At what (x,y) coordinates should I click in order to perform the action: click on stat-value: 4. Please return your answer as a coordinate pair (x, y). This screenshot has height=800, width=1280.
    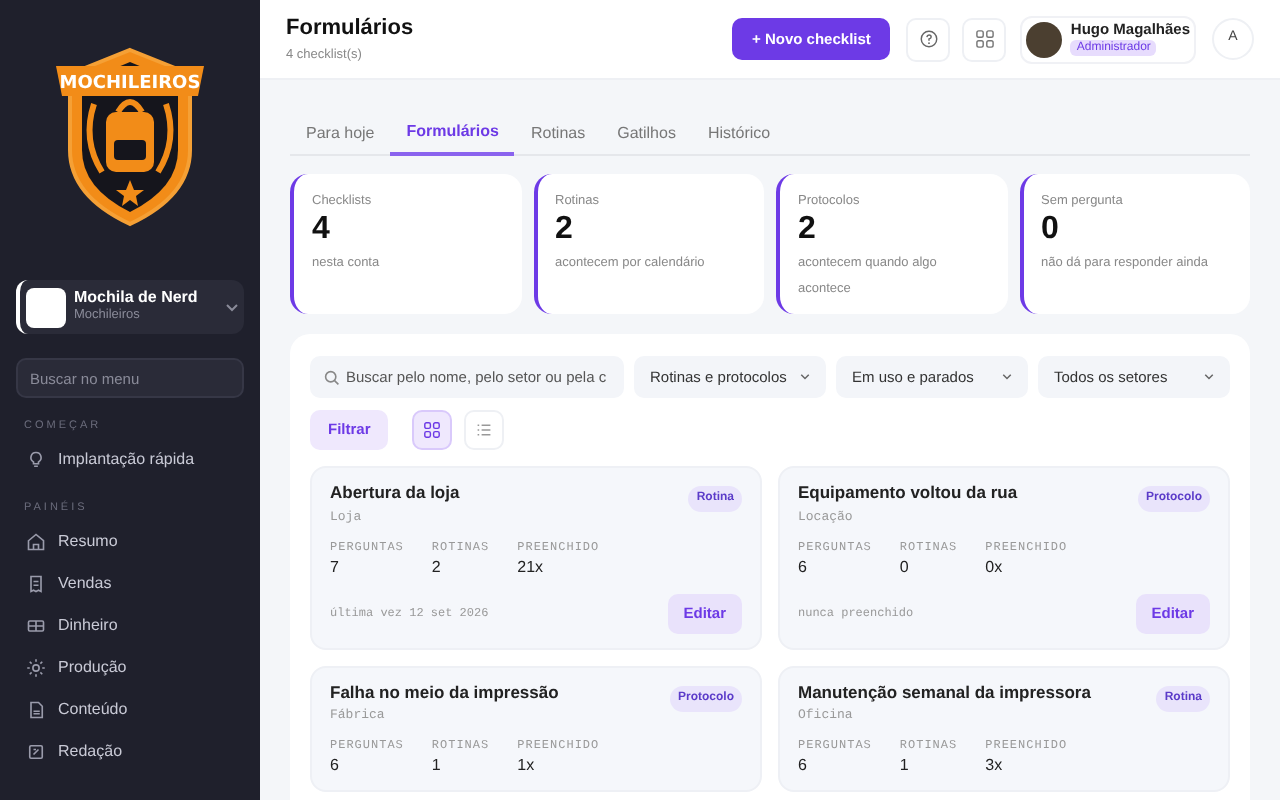
    Looking at the image, I should click on (322, 229).